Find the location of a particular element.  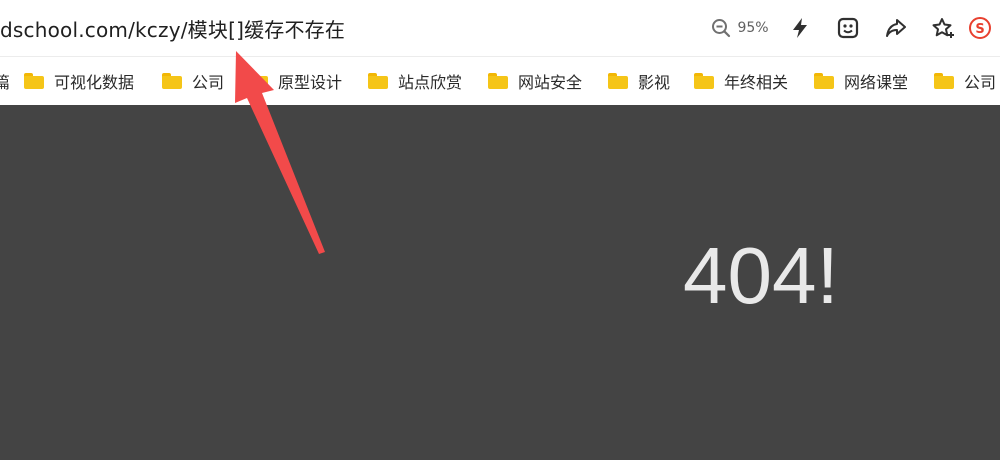

bookmark-folder: 影视 is located at coordinates (639, 81).